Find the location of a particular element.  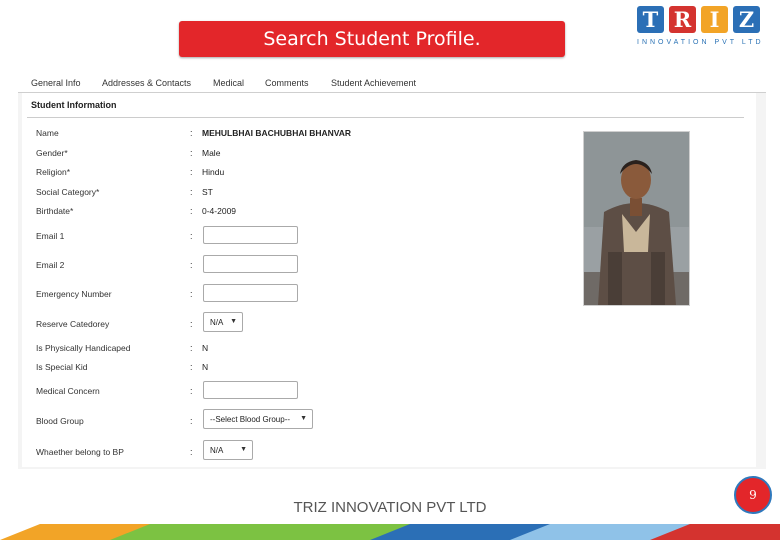

field-row-social-category: Social Category* : ST is located at coordinates (302, 197).